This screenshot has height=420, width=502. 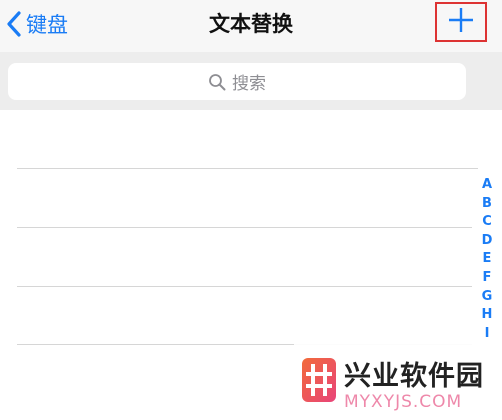 I want to click on index-letter: B, so click(x=487, y=204).